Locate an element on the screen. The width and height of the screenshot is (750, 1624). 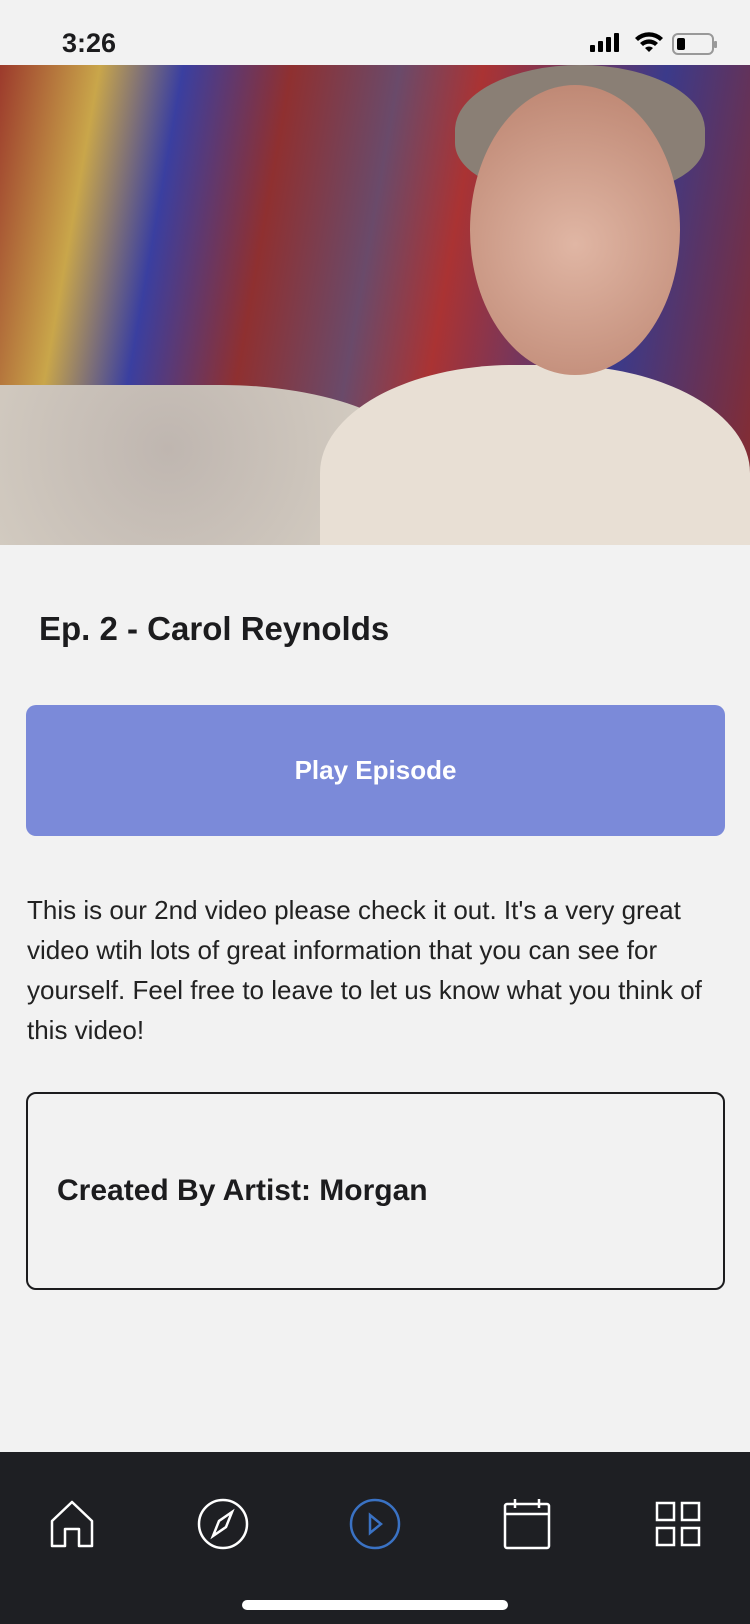
episode-title: Ep. 2 - Carol Reynolds is located at coordinates (214, 628).